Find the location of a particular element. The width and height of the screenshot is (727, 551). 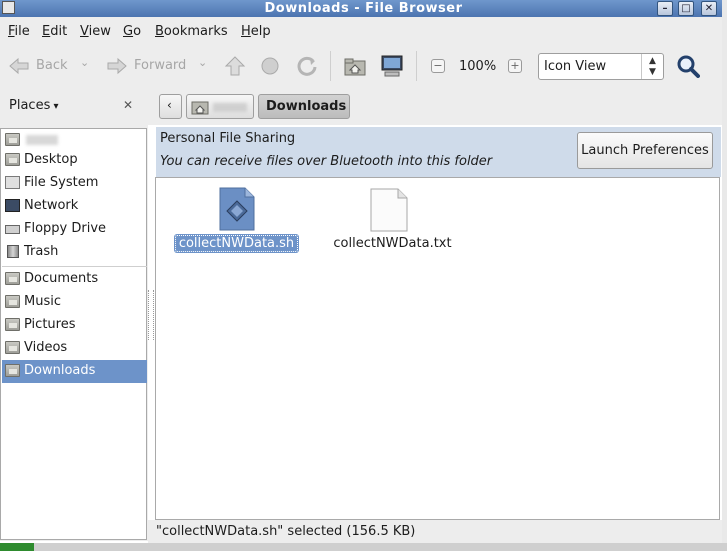

sidebar-item-label: Pictures is located at coordinates (50, 324).